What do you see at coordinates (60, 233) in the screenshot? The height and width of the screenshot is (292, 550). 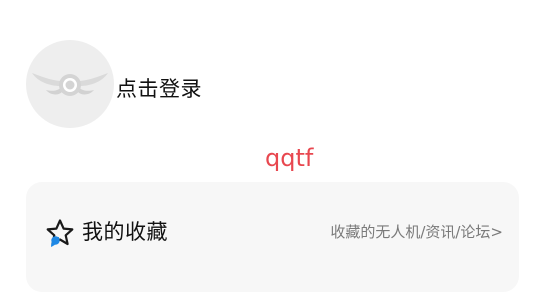 I see `star-icon` at bounding box center [60, 233].